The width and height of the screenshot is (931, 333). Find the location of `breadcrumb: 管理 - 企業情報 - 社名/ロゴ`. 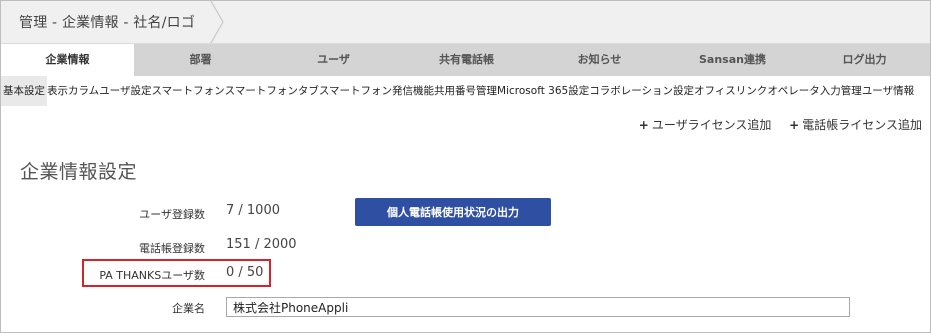

breadcrumb: 管理 - 企業情報 - 社名/ロゴ is located at coordinates (107, 23).